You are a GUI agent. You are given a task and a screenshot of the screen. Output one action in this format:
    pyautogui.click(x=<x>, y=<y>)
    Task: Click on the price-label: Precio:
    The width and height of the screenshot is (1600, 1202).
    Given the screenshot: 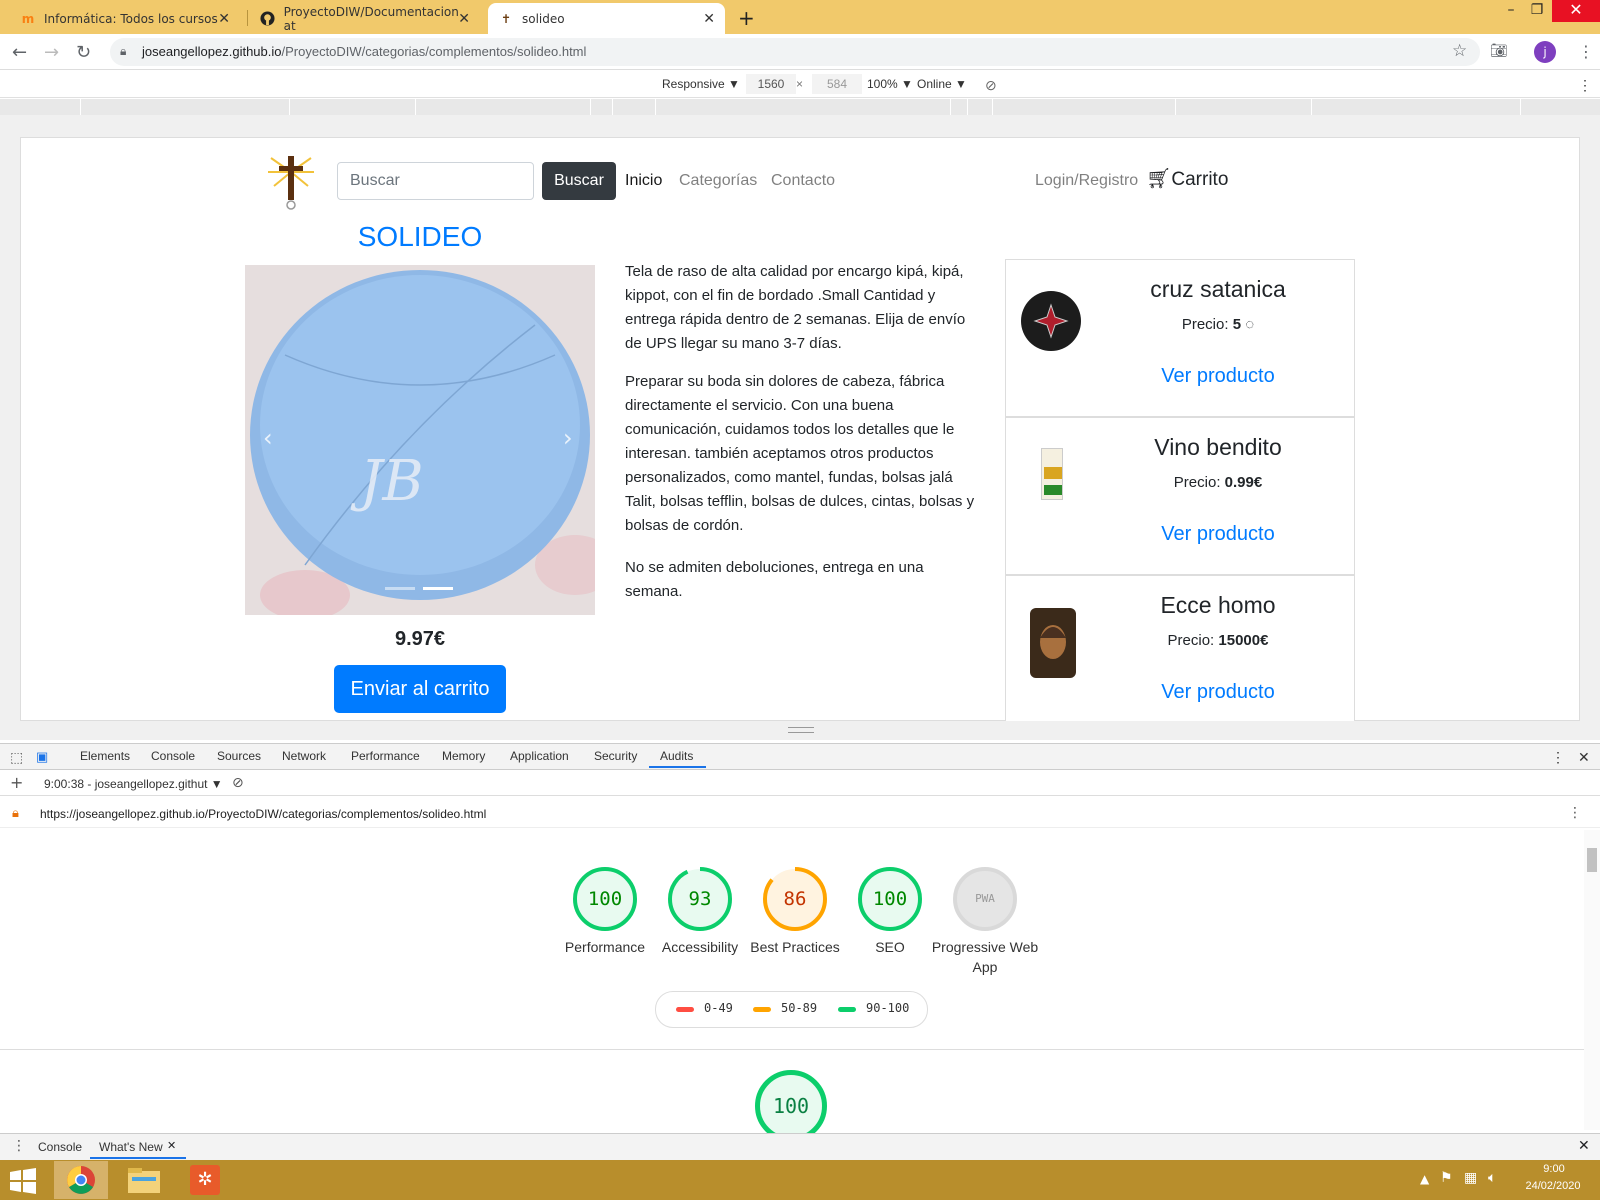 What is the action you would take?
    pyautogui.click(x=1191, y=640)
    